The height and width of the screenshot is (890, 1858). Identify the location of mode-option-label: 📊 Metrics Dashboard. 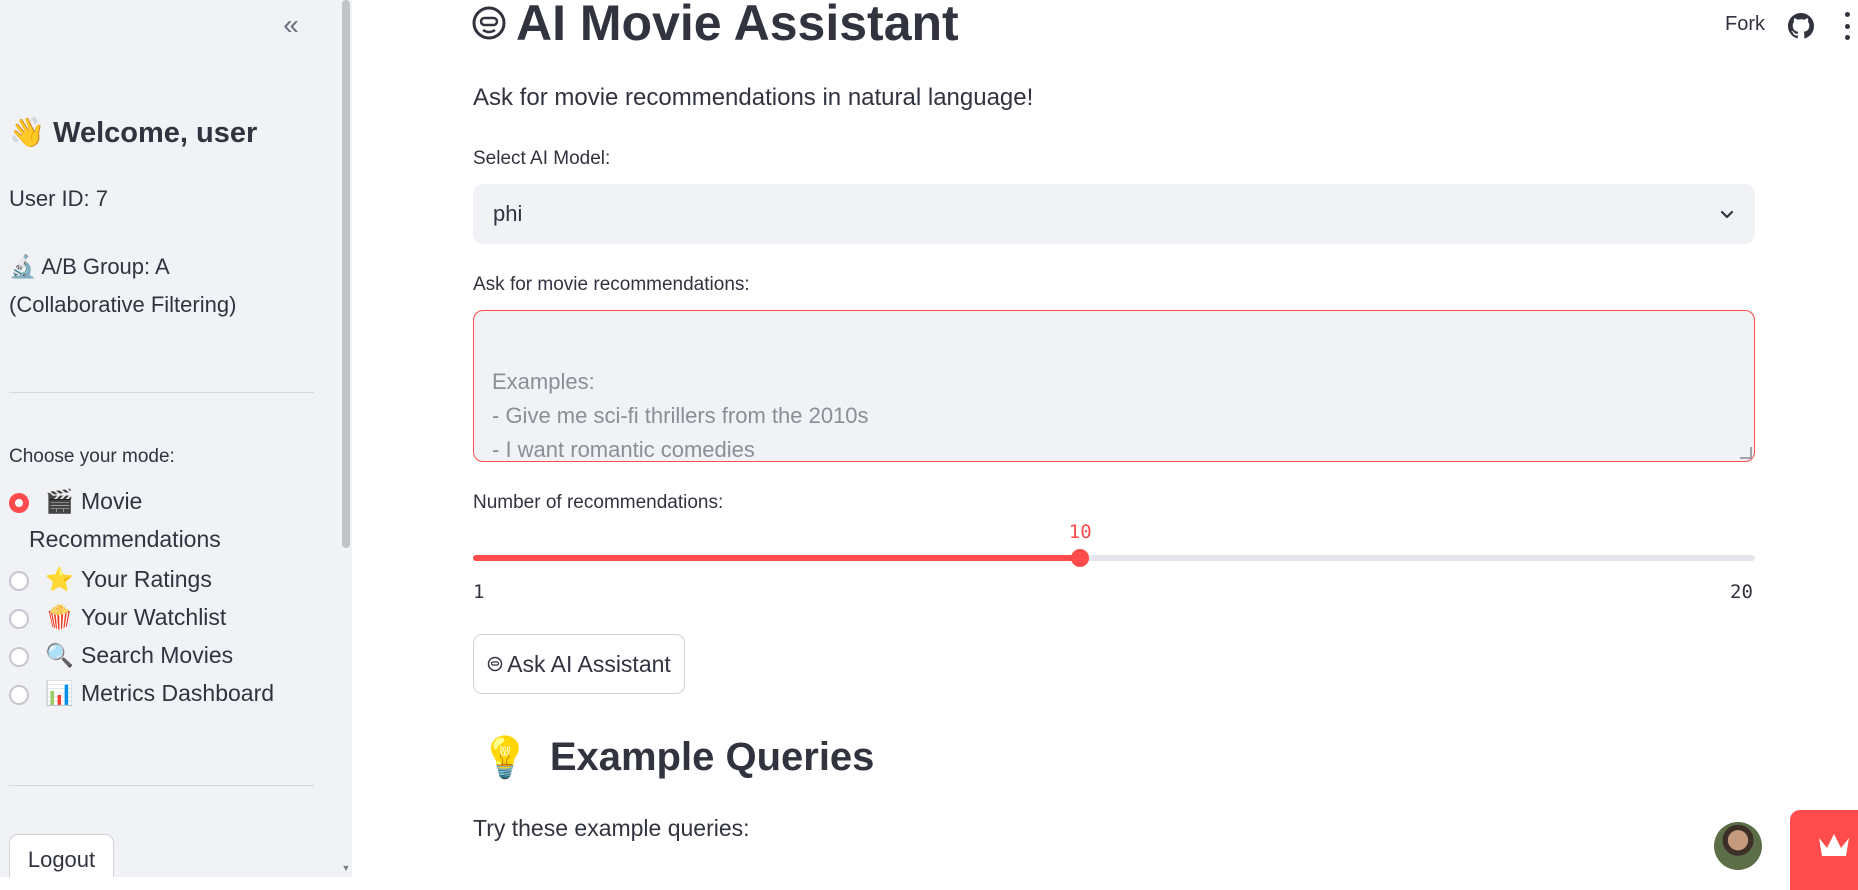
(159, 693).